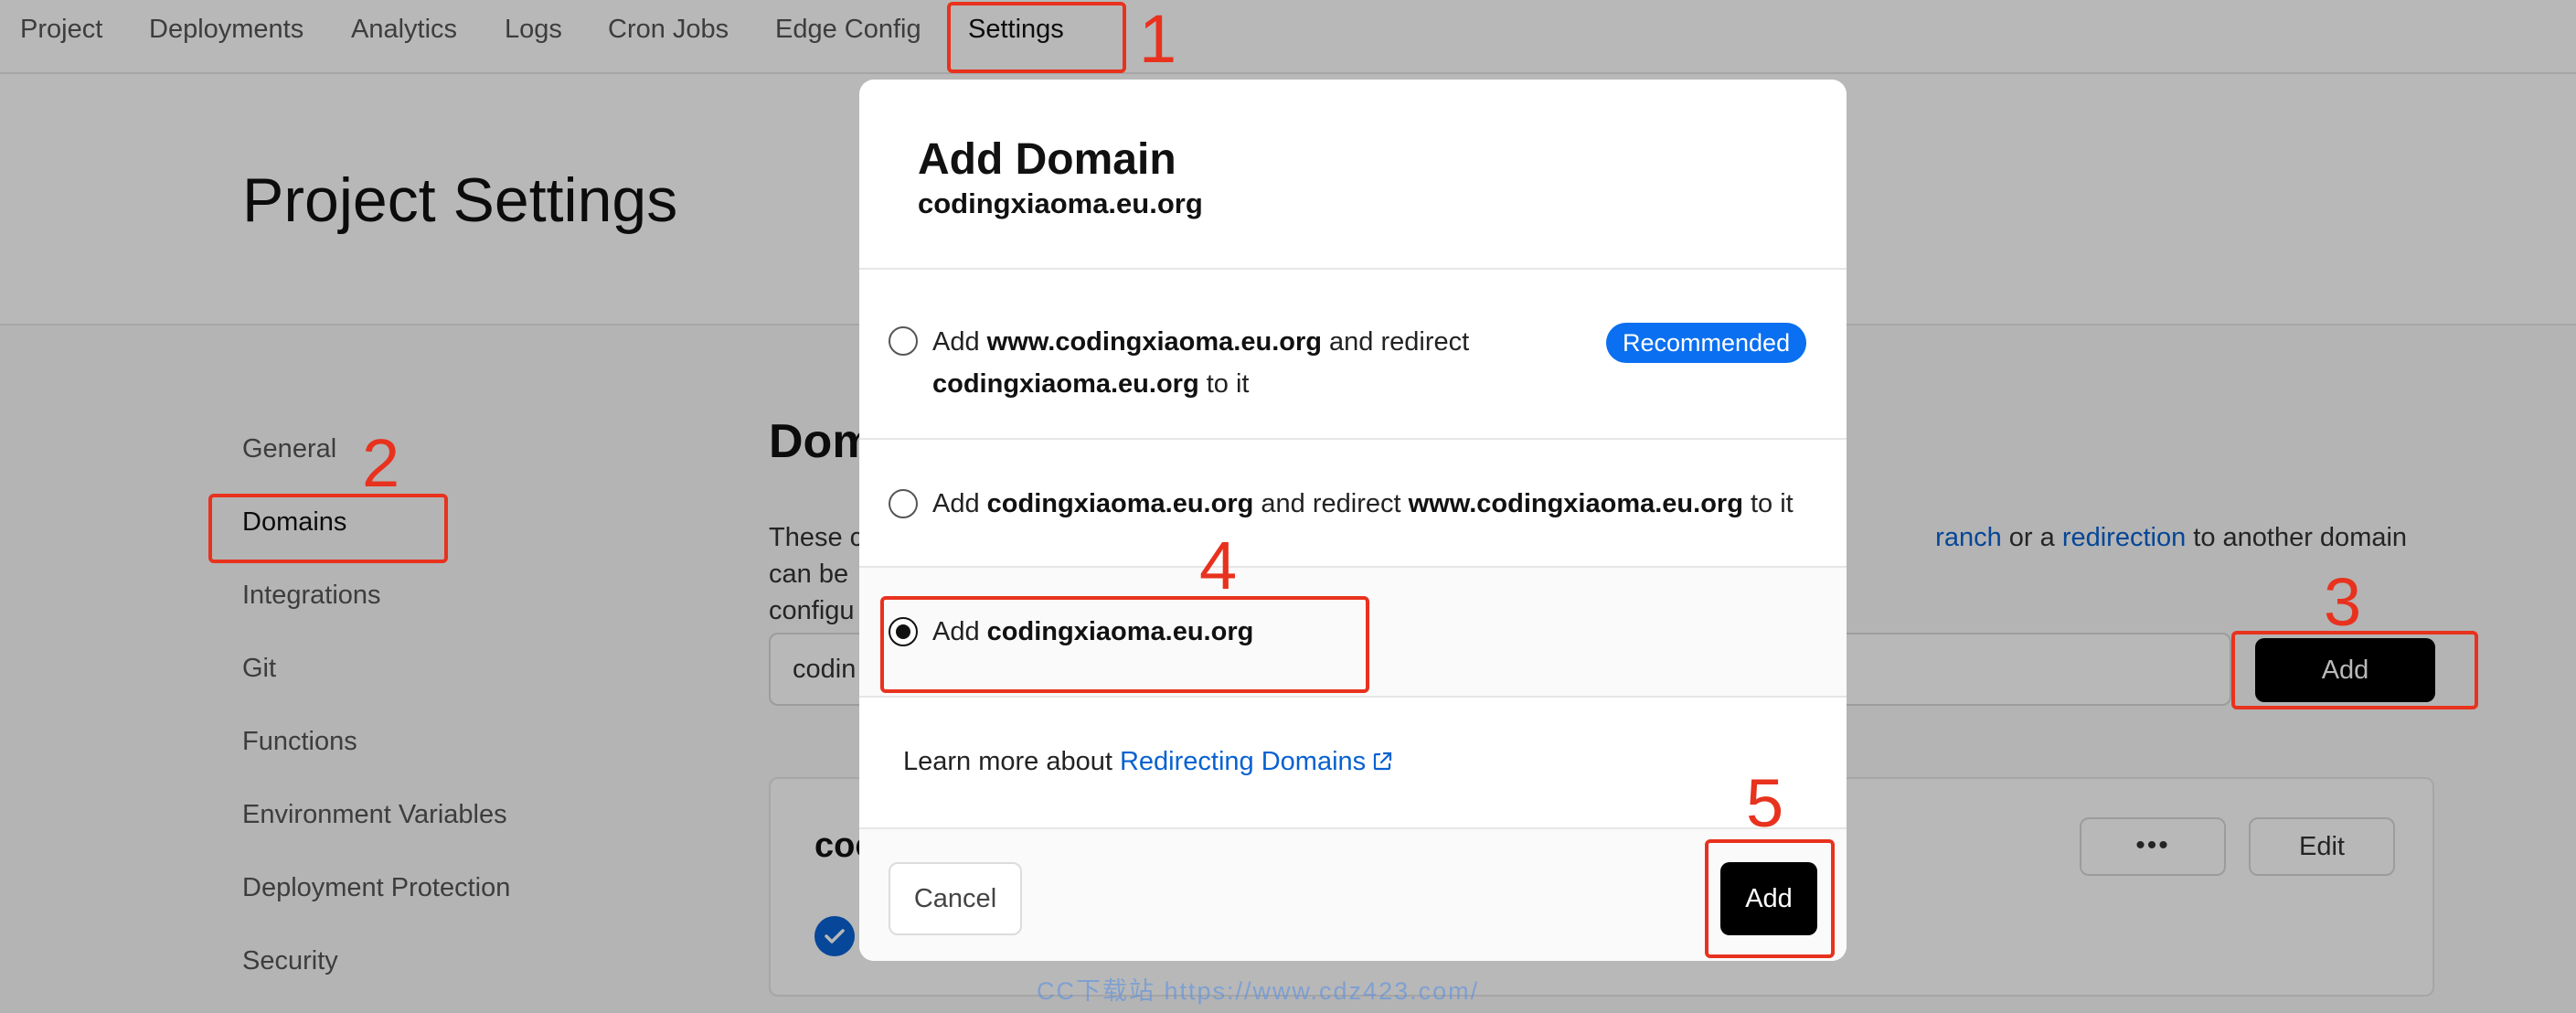  What do you see at coordinates (1770, 898) in the screenshot?
I see `annotation-box-confirm` at bounding box center [1770, 898].